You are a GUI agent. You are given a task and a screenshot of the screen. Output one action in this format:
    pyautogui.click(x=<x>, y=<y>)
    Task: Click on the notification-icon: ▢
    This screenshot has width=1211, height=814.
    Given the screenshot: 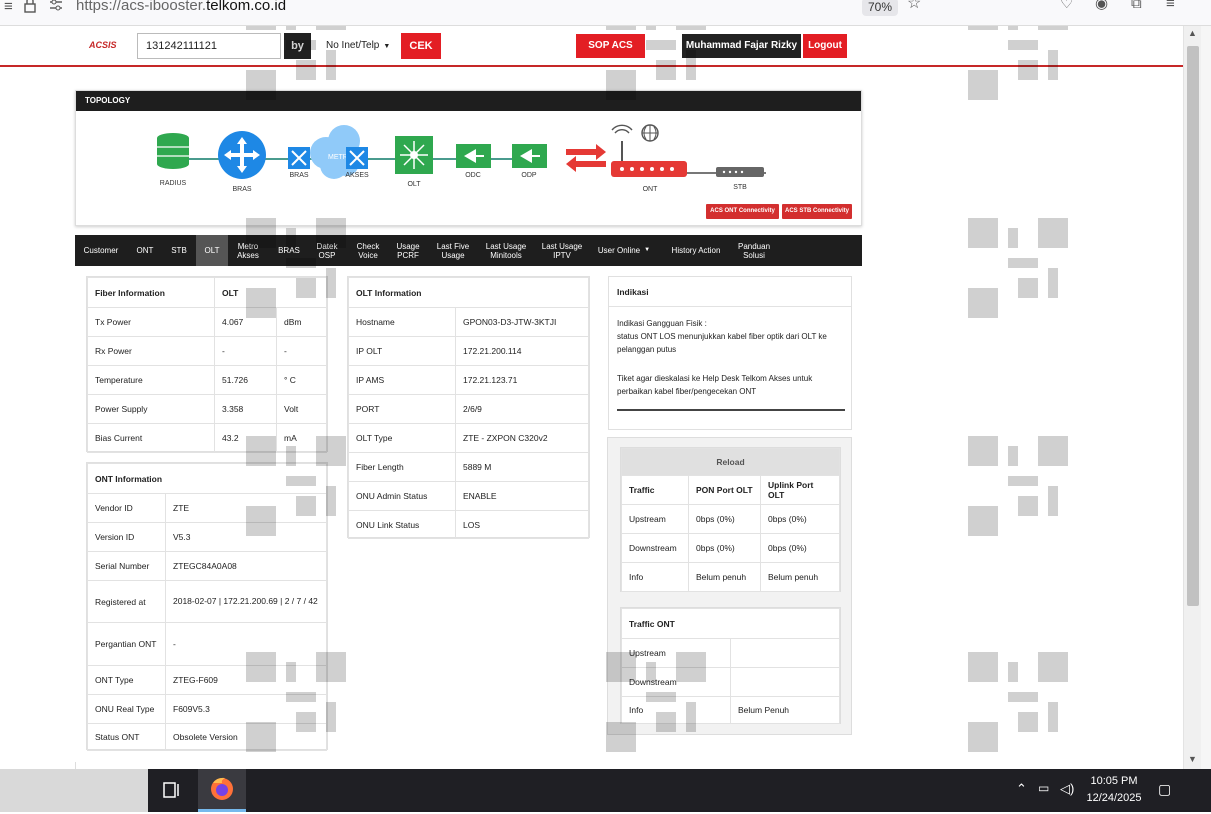 What is the action you would take?
    pyautogui.click(x=1164, y=789)
    